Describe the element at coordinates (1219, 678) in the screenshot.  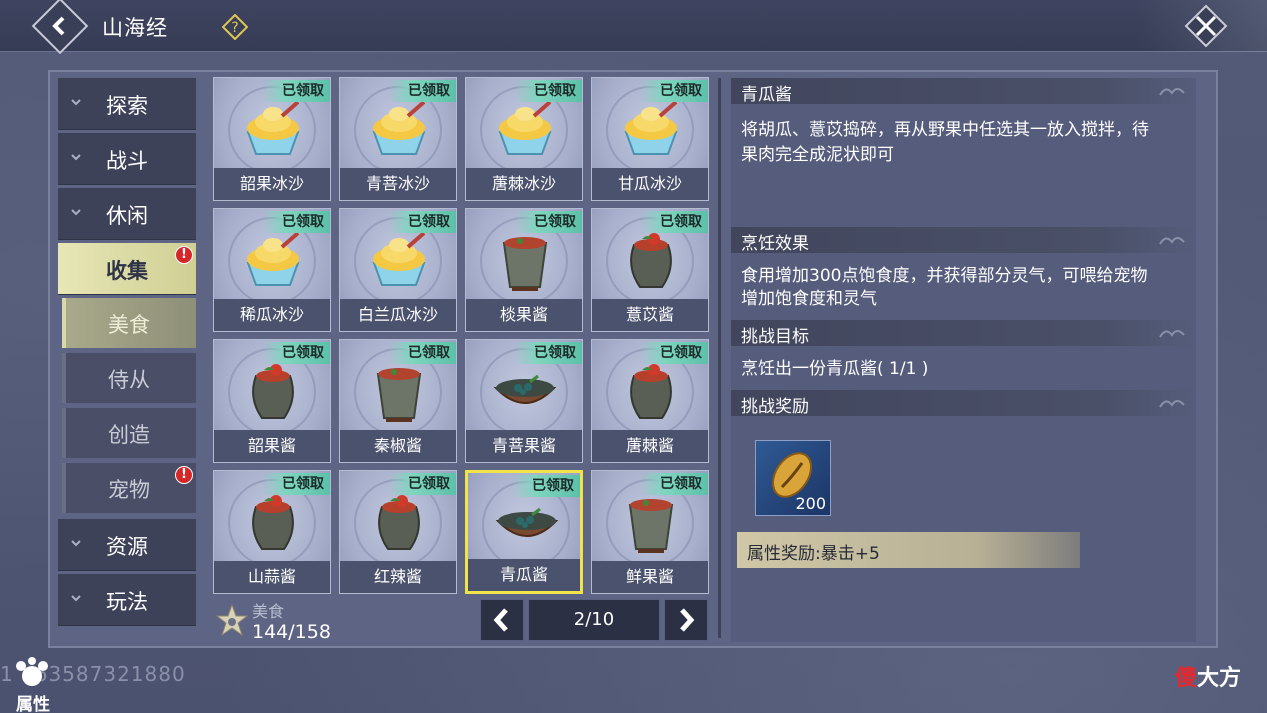
I see `watermark-part2: 大方` at that location.